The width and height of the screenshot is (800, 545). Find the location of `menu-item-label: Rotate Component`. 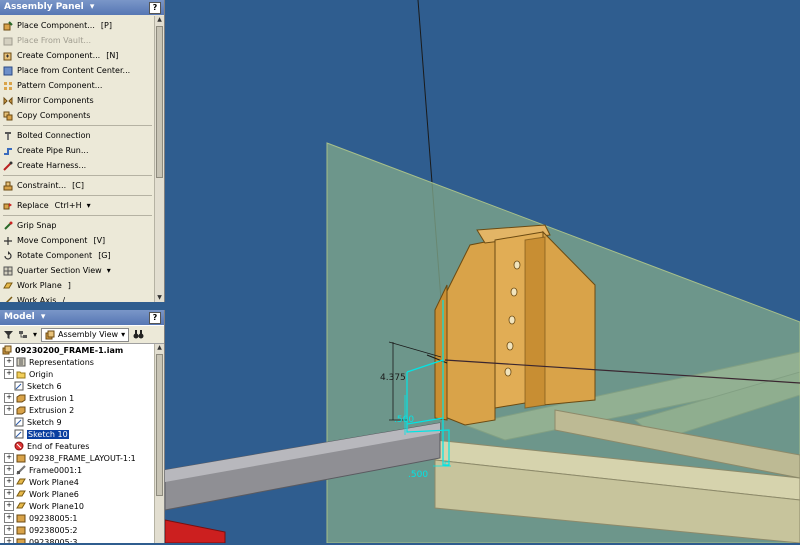

menu-item-label: Rotate Component is located at coordinates (55, 255).